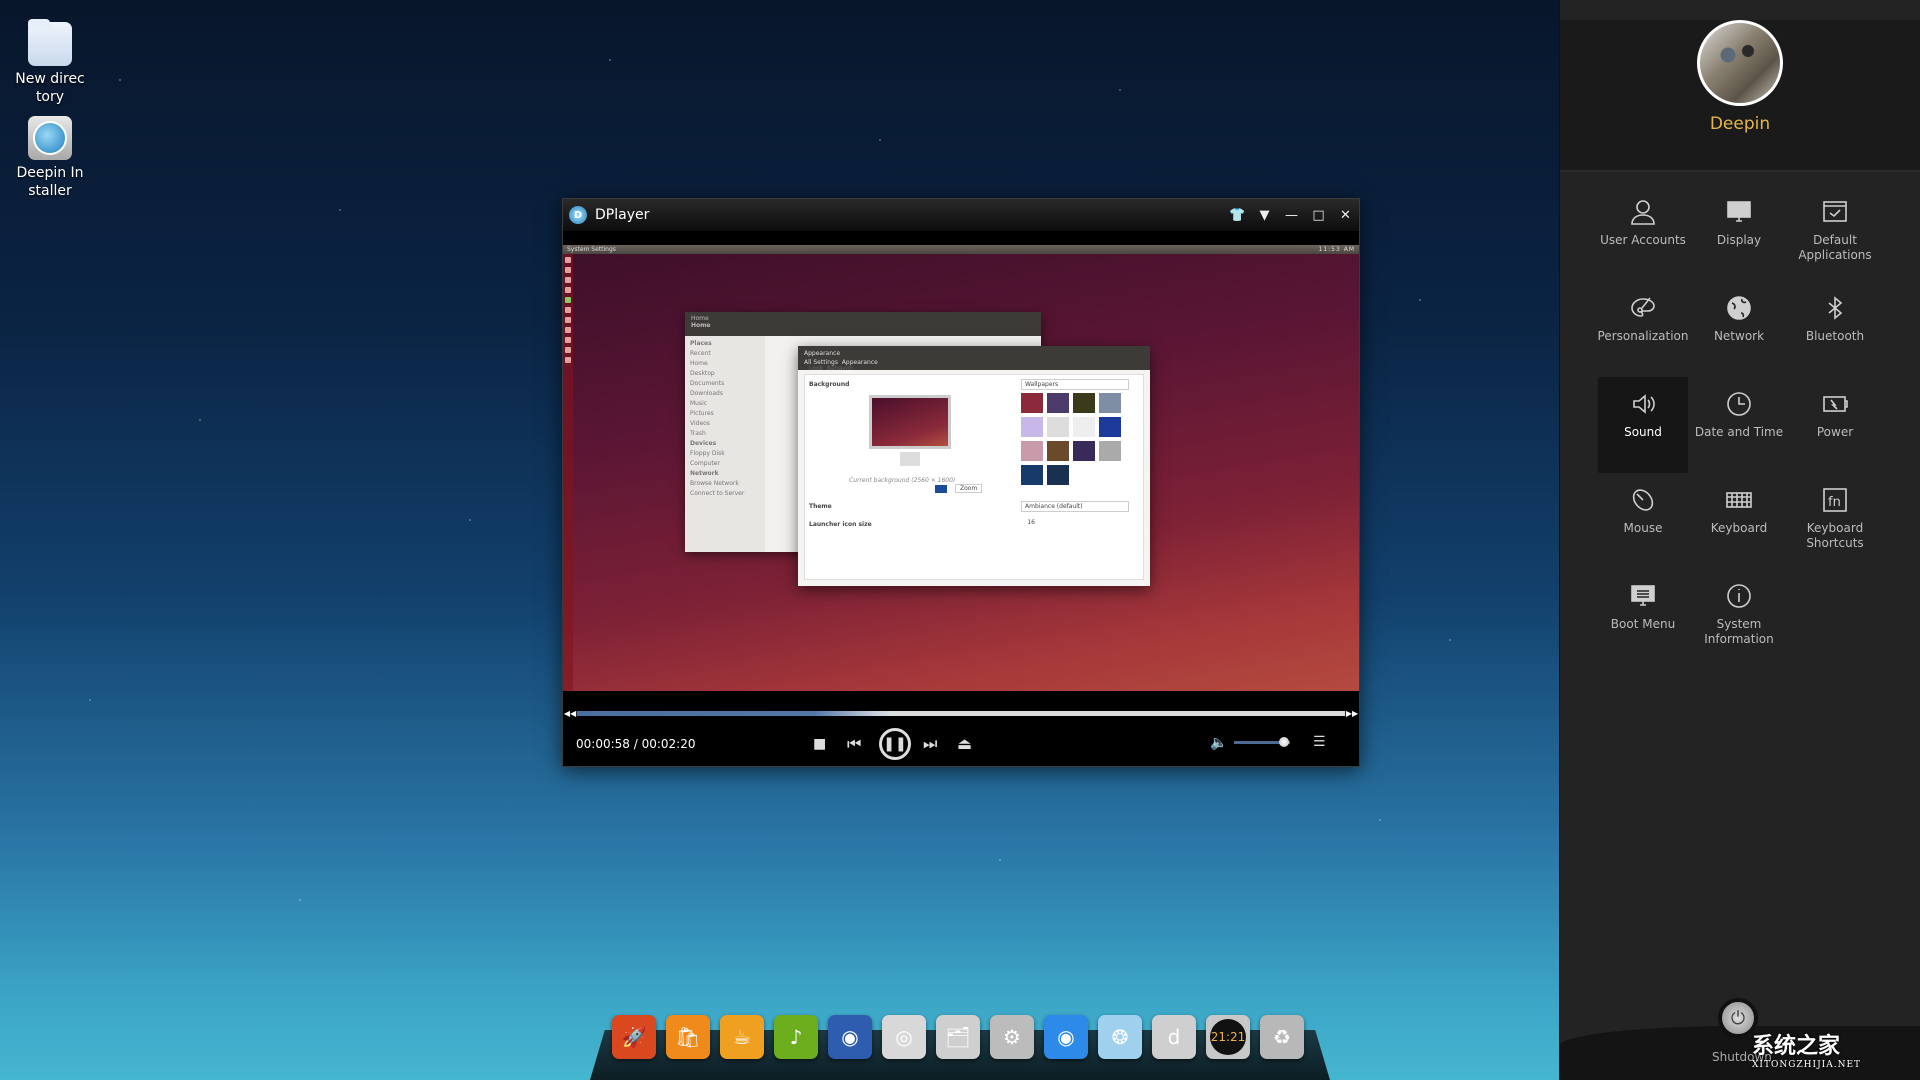 This screenshot has width=1920, height=1080. Describe the element at coordinates (1740, 63) in the screenshot. I see `user-avatar` at that location.